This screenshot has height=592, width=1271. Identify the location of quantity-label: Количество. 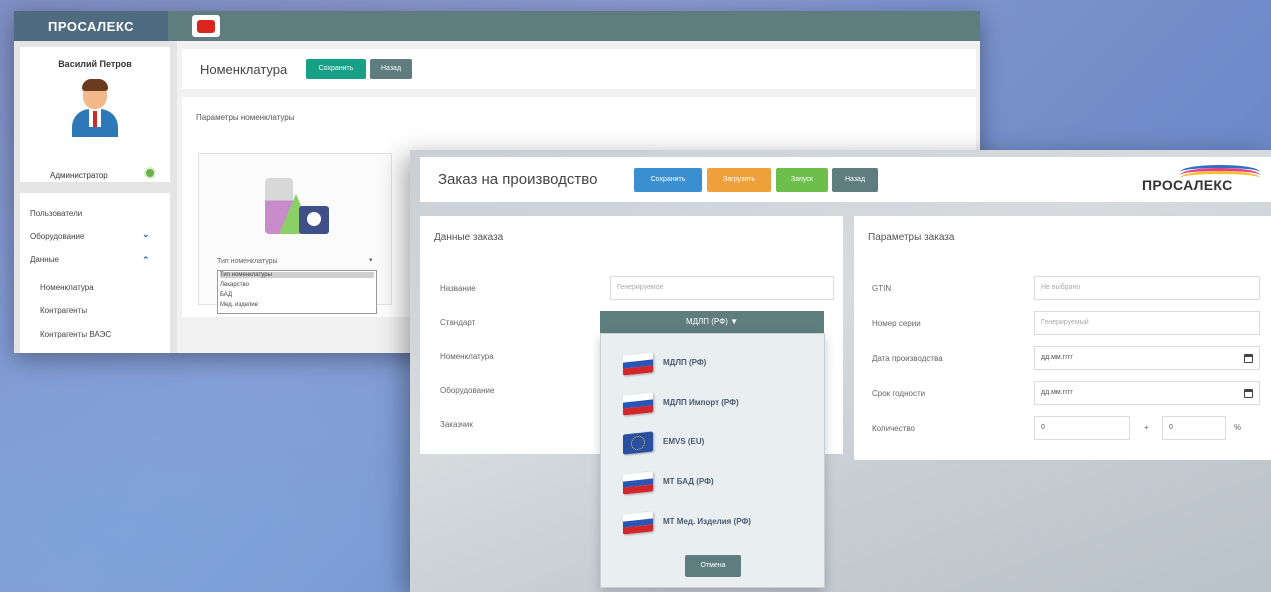
(893, 428).